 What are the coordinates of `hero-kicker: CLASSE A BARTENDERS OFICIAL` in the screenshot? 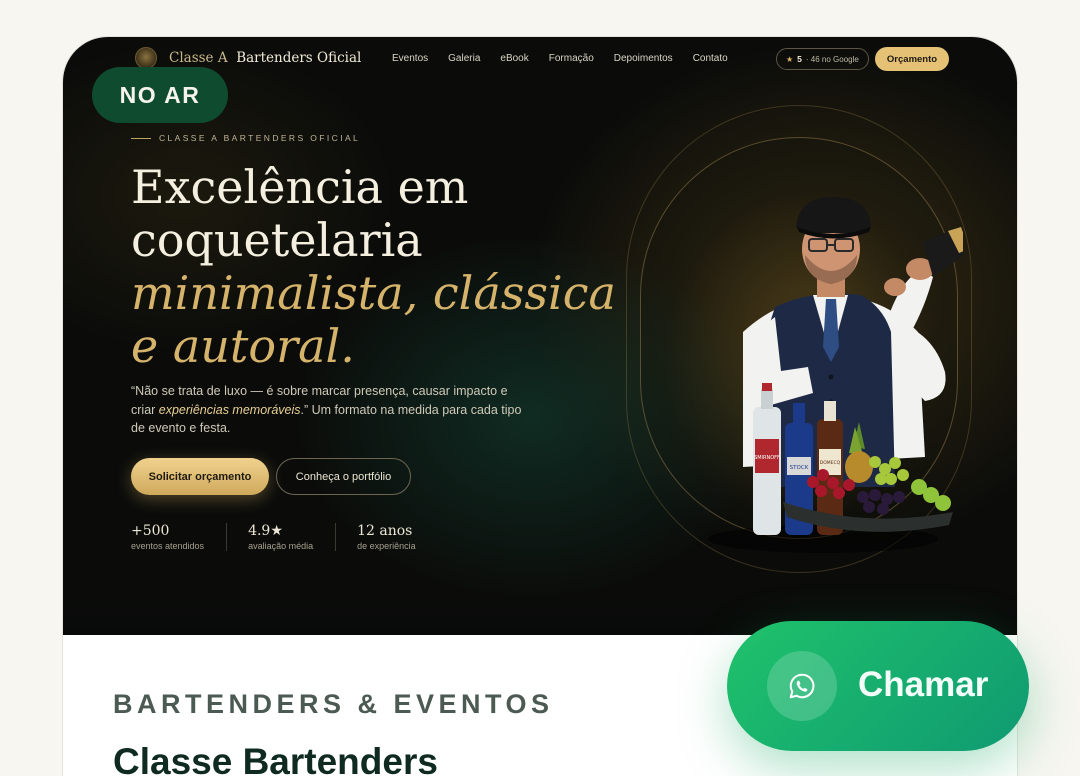 It's located at (245, 138).